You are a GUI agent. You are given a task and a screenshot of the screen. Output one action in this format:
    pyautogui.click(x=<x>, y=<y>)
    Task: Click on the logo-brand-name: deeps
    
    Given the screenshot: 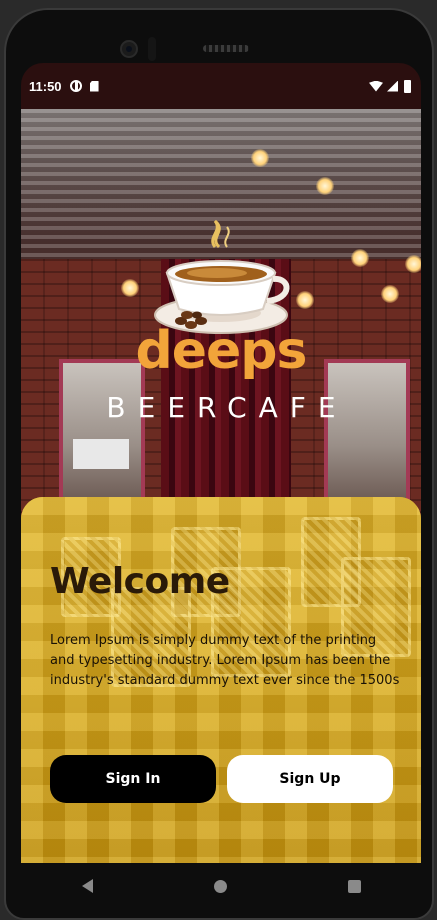 What is the action you would take?
    pyautogui.click(x=221, y=351)
    